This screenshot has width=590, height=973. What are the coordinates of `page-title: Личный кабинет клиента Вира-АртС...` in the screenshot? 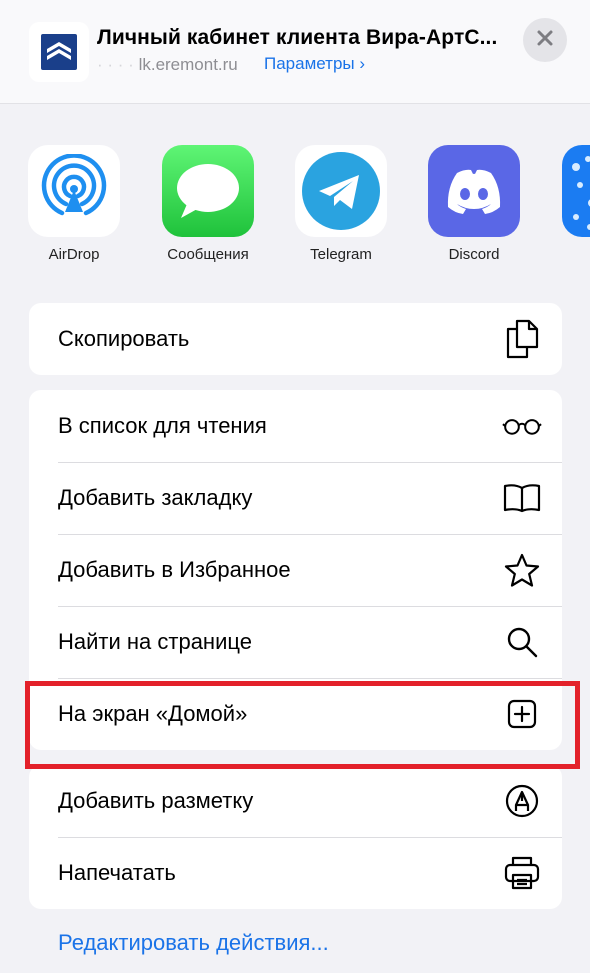 It's located at (297, 37).